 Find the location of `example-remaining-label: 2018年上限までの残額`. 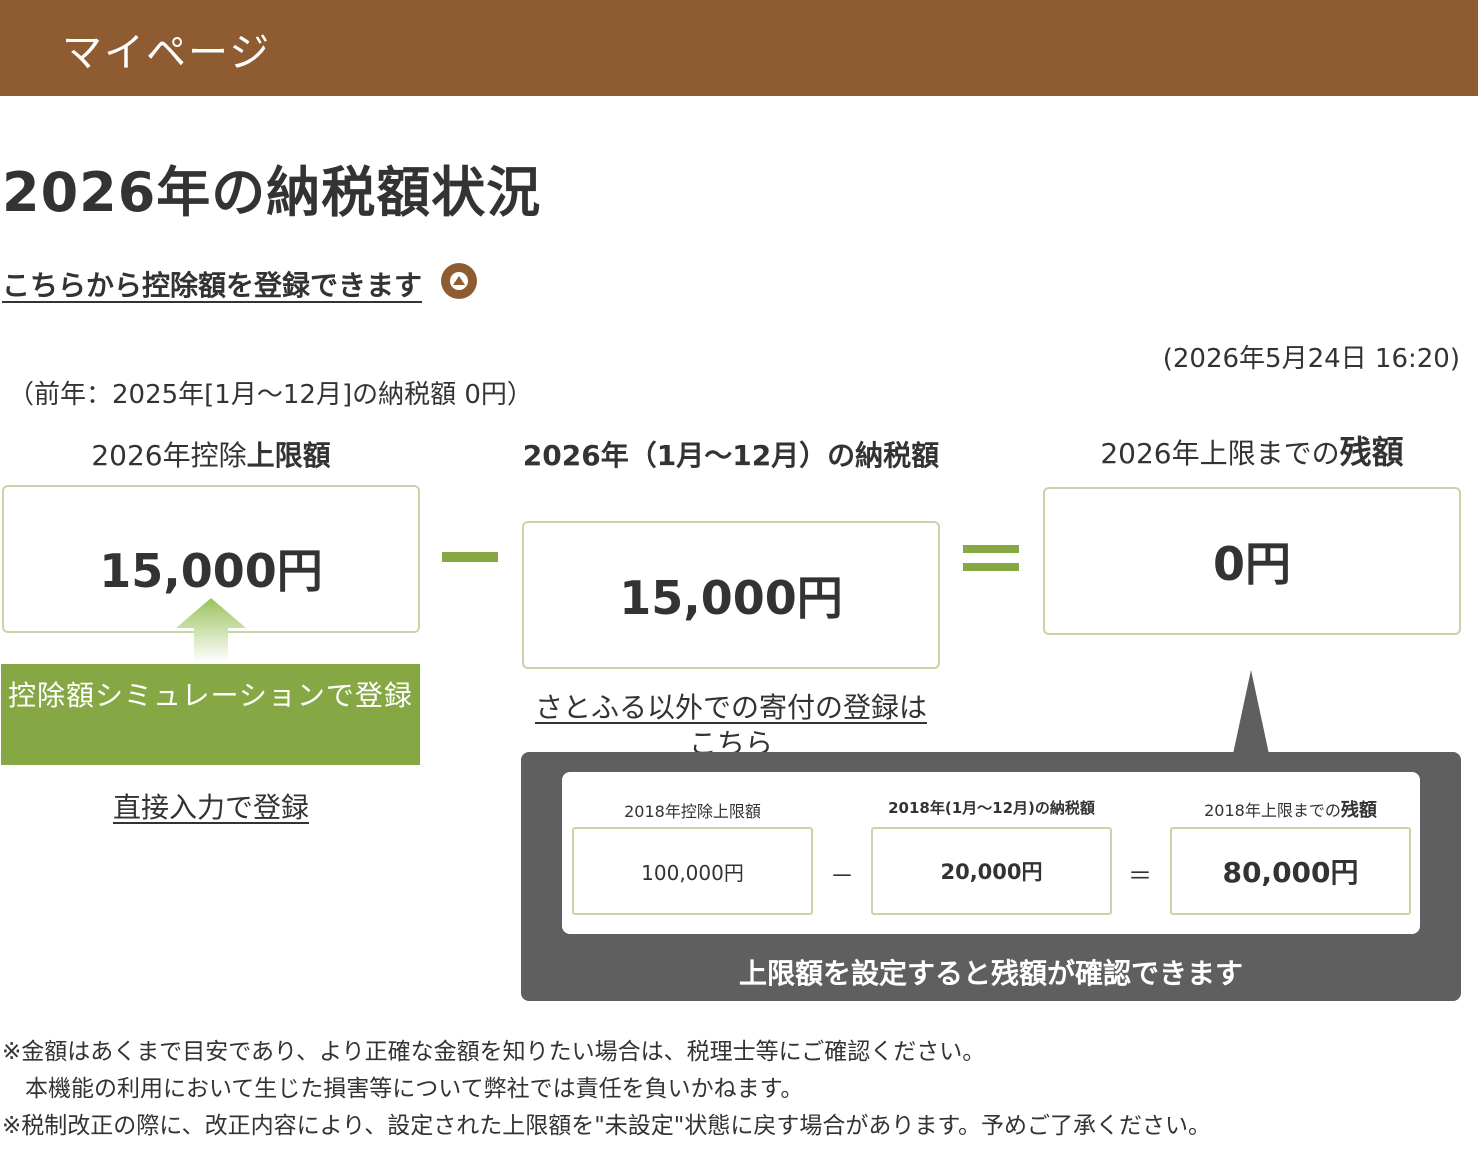

example-remaining-label: 2018年上限までの残額 is located at coordinates (1290, 809).